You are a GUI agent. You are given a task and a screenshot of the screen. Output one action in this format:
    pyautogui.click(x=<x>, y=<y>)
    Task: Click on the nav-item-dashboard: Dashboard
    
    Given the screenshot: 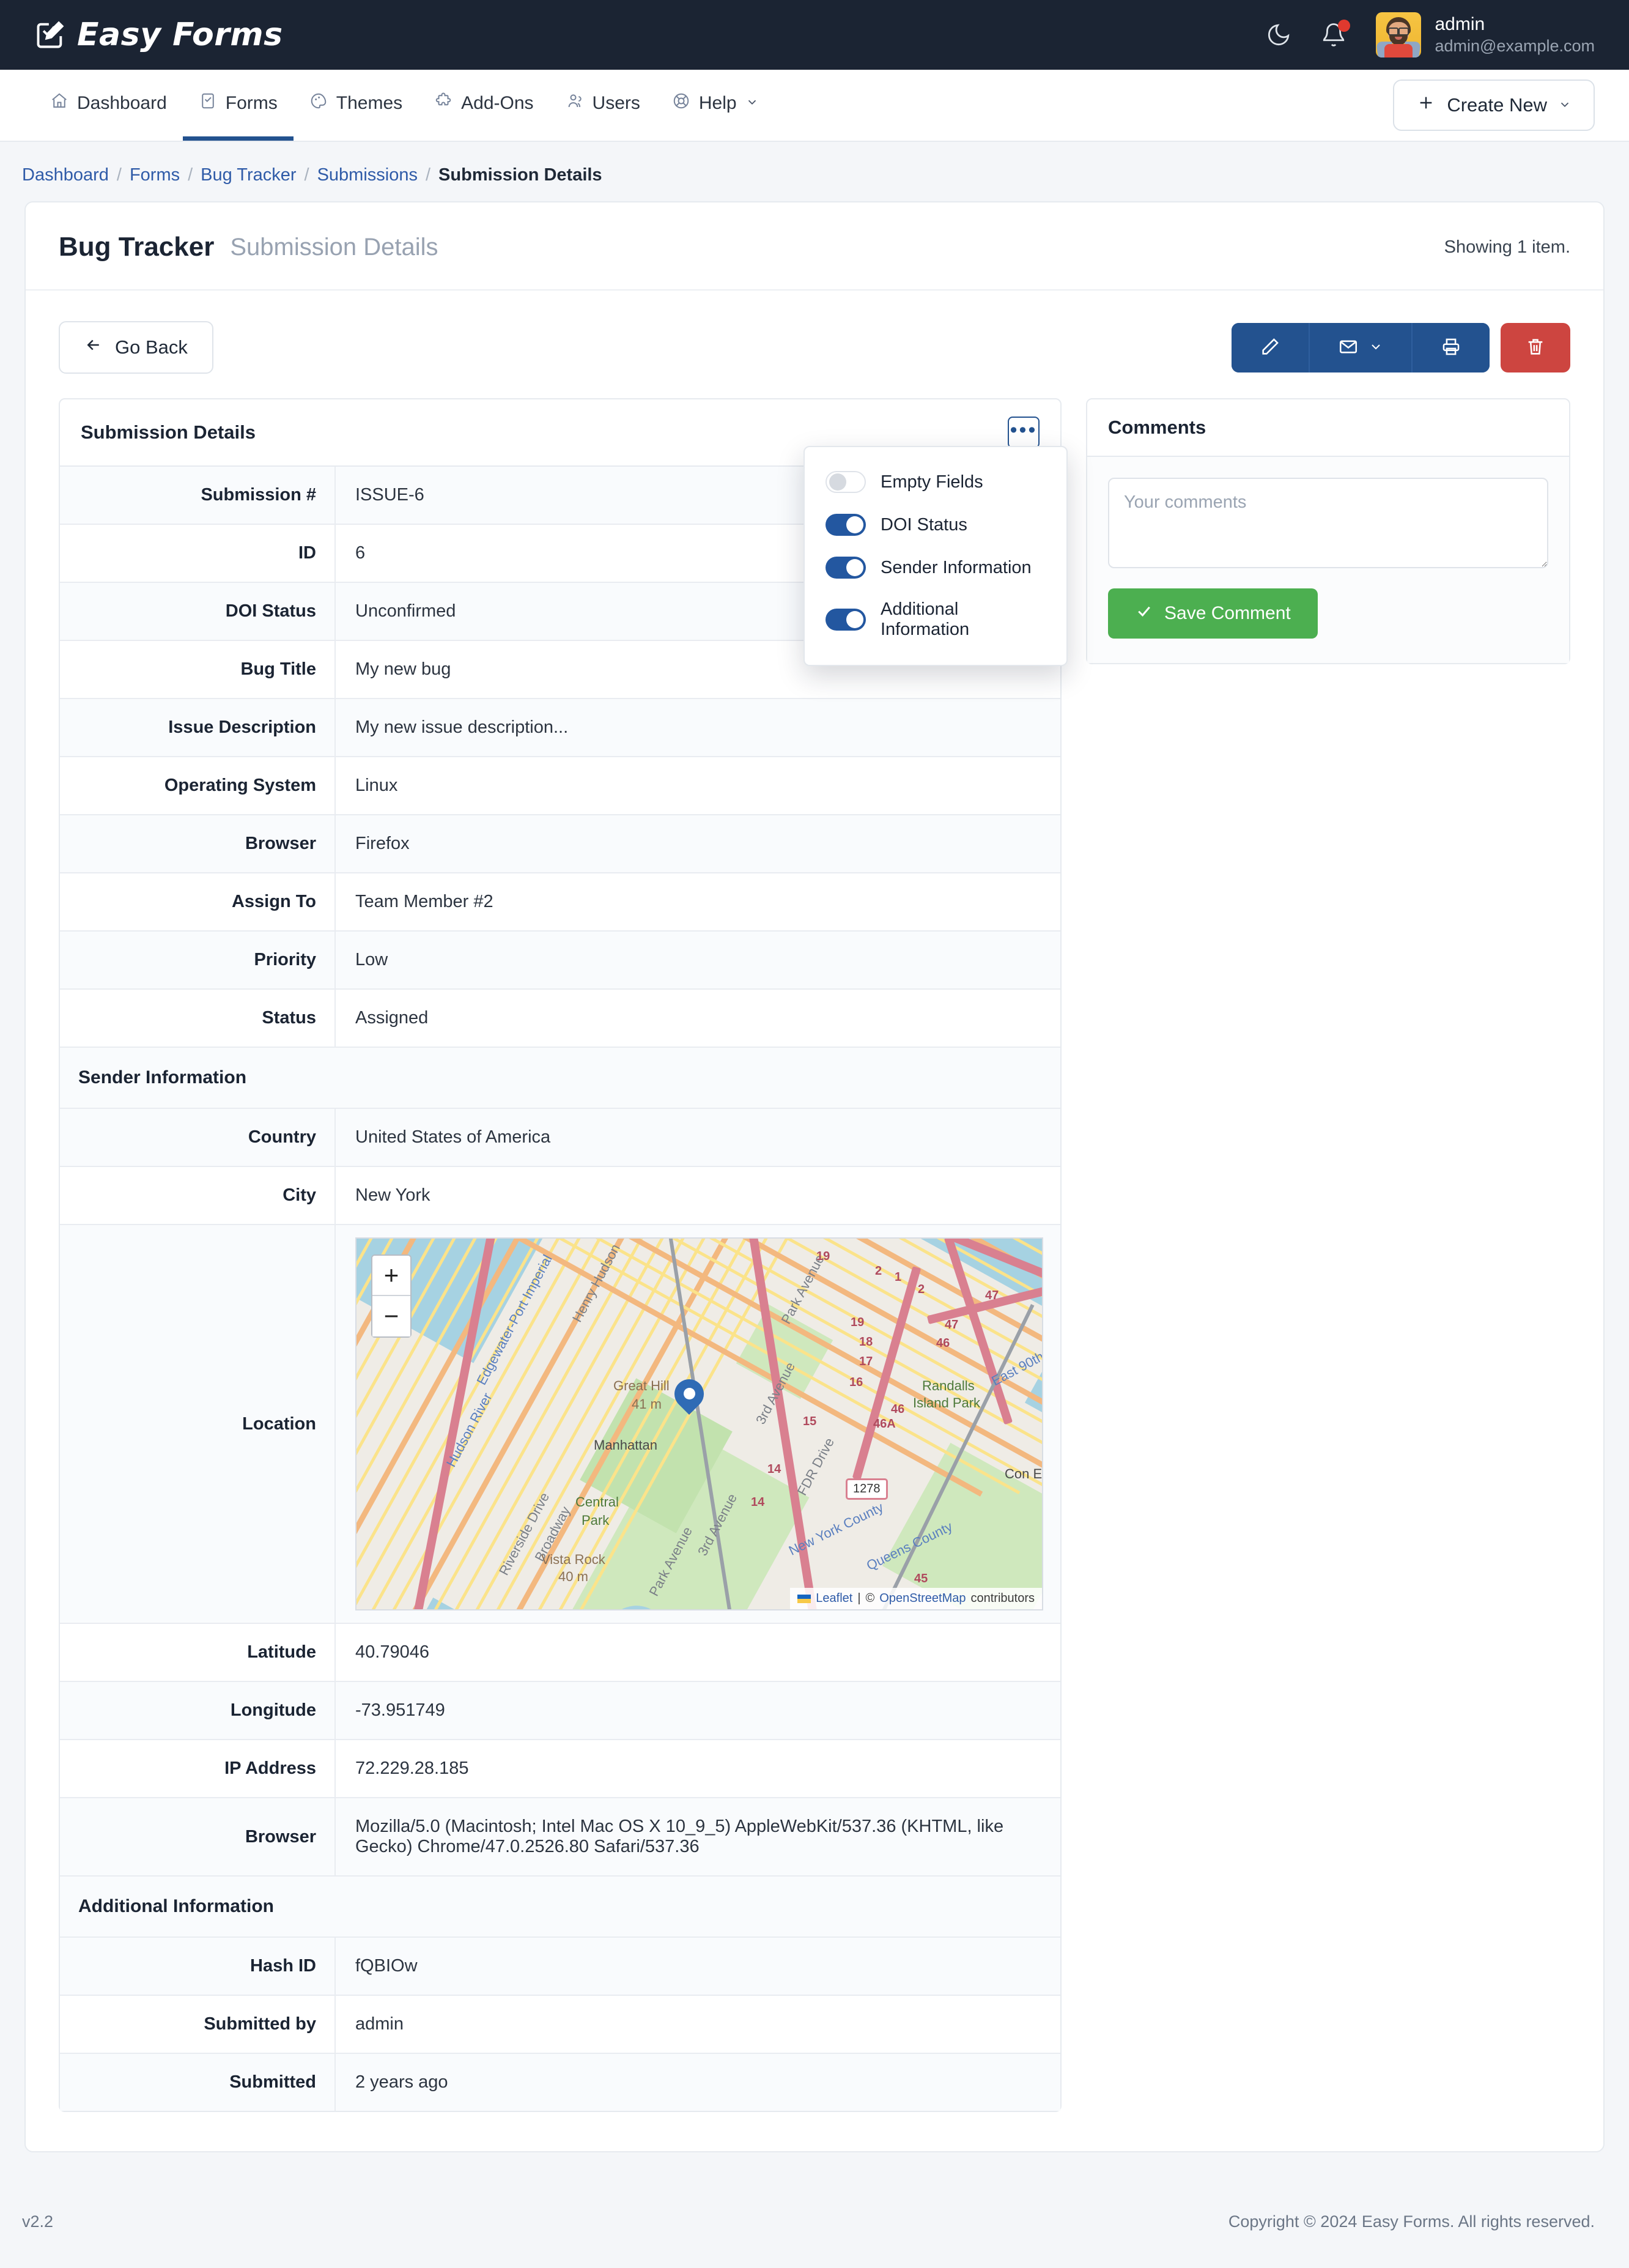 What is the action you would take?
    pyautogui.click(x=109, y=105)
    